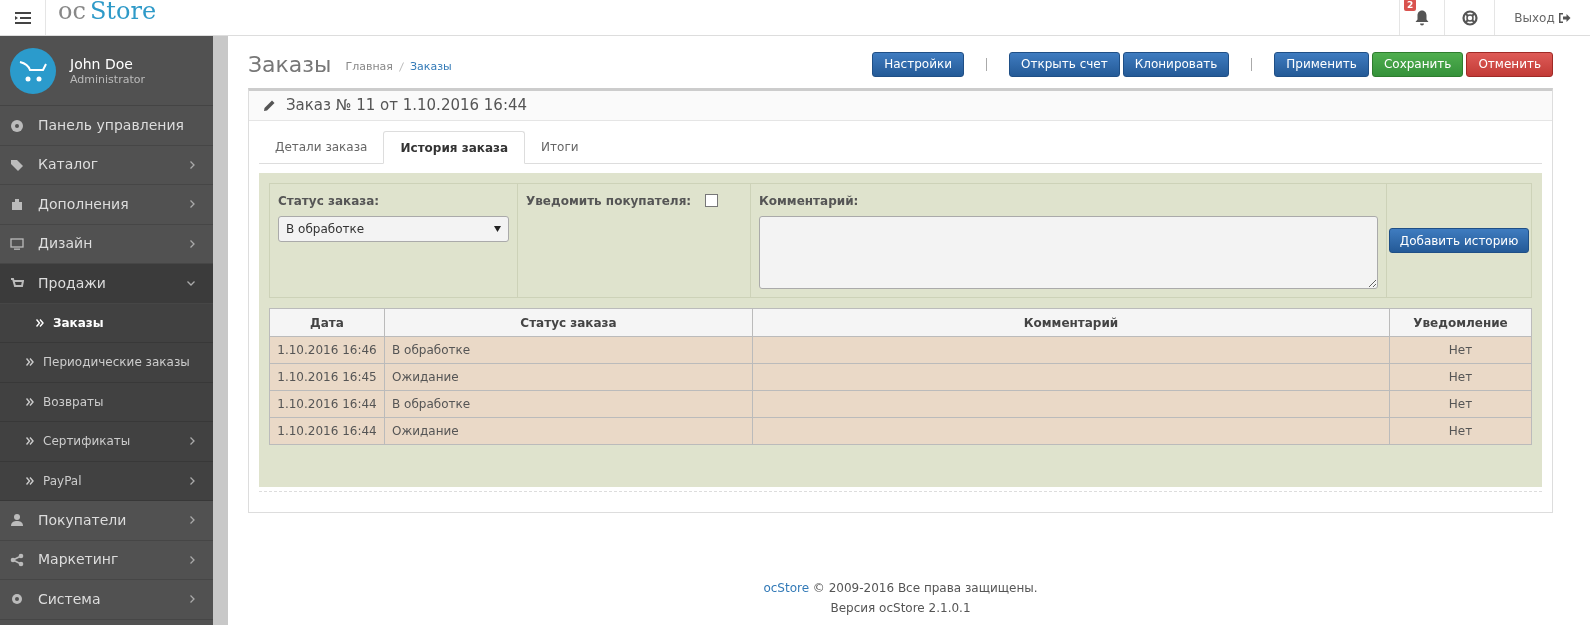 The height and width of the screenshot is (625, 1590). What do you see at coordinates (106, 323) in the screenshot?
I see `submenu-item: Заказы` at bounding box center [106, 323].